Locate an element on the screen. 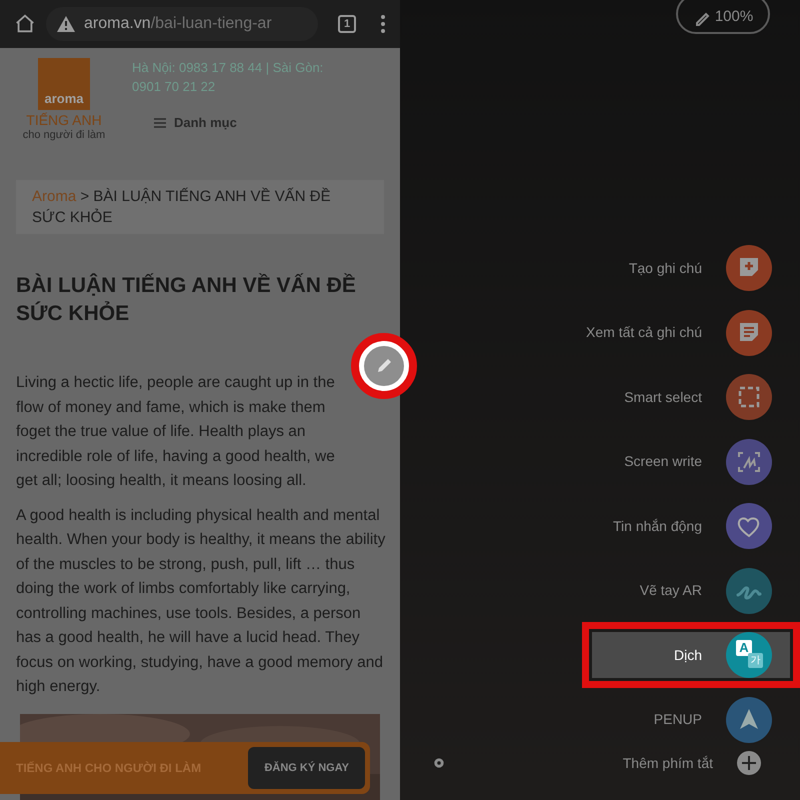 The width and height of the screenshot is (800, 800). menu-label: Screen write is located at coordinates (663, 462).